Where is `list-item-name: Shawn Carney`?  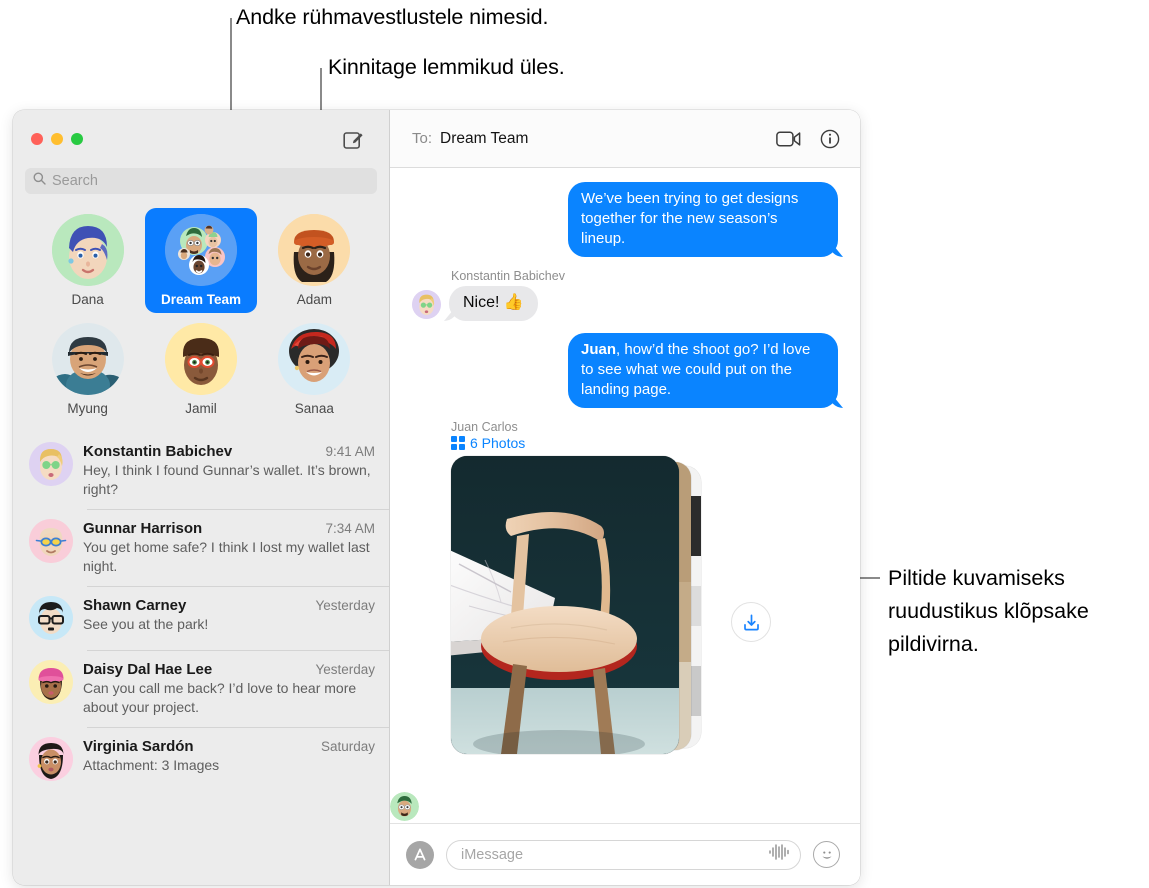 list-item-name: Shawn Carney is located at coordinates (135, 605).